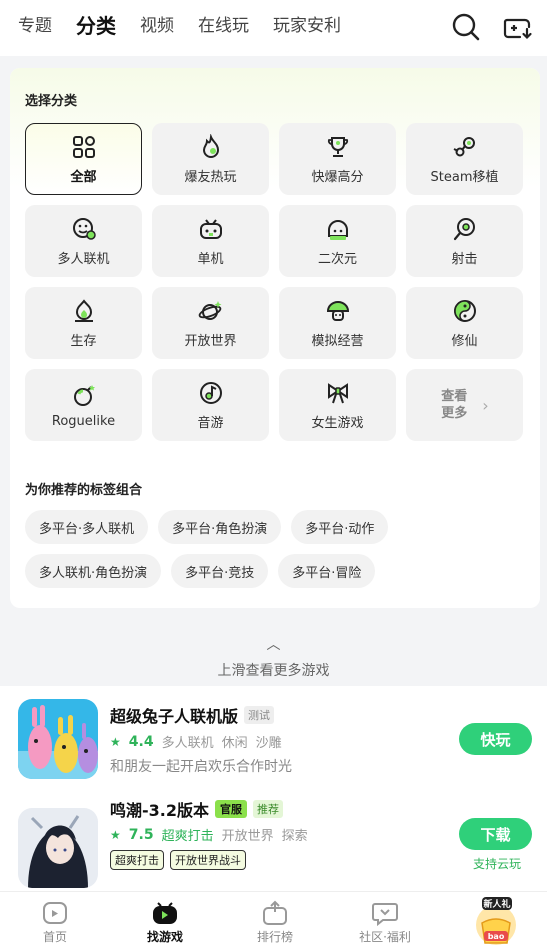 Image resolution: width=547 pixels, height=951 pixels. I want to click on tab-online-play: 在线玩, so click(223, 26).